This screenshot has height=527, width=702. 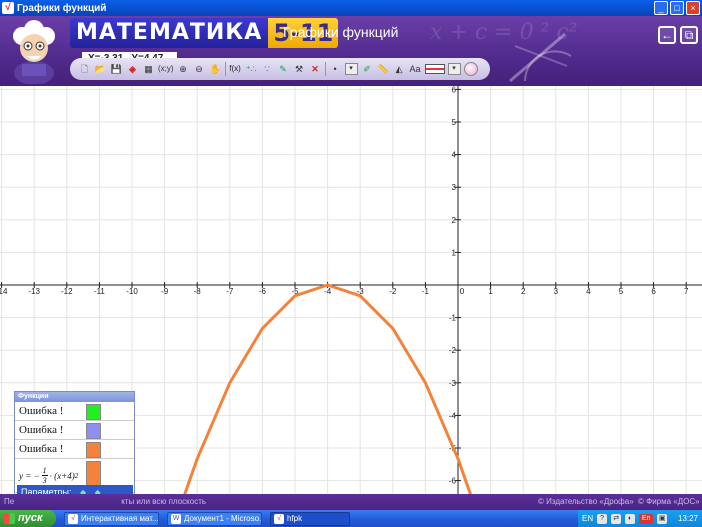 I want to click on x-tick-label: -14, so click(x=4, y=291).